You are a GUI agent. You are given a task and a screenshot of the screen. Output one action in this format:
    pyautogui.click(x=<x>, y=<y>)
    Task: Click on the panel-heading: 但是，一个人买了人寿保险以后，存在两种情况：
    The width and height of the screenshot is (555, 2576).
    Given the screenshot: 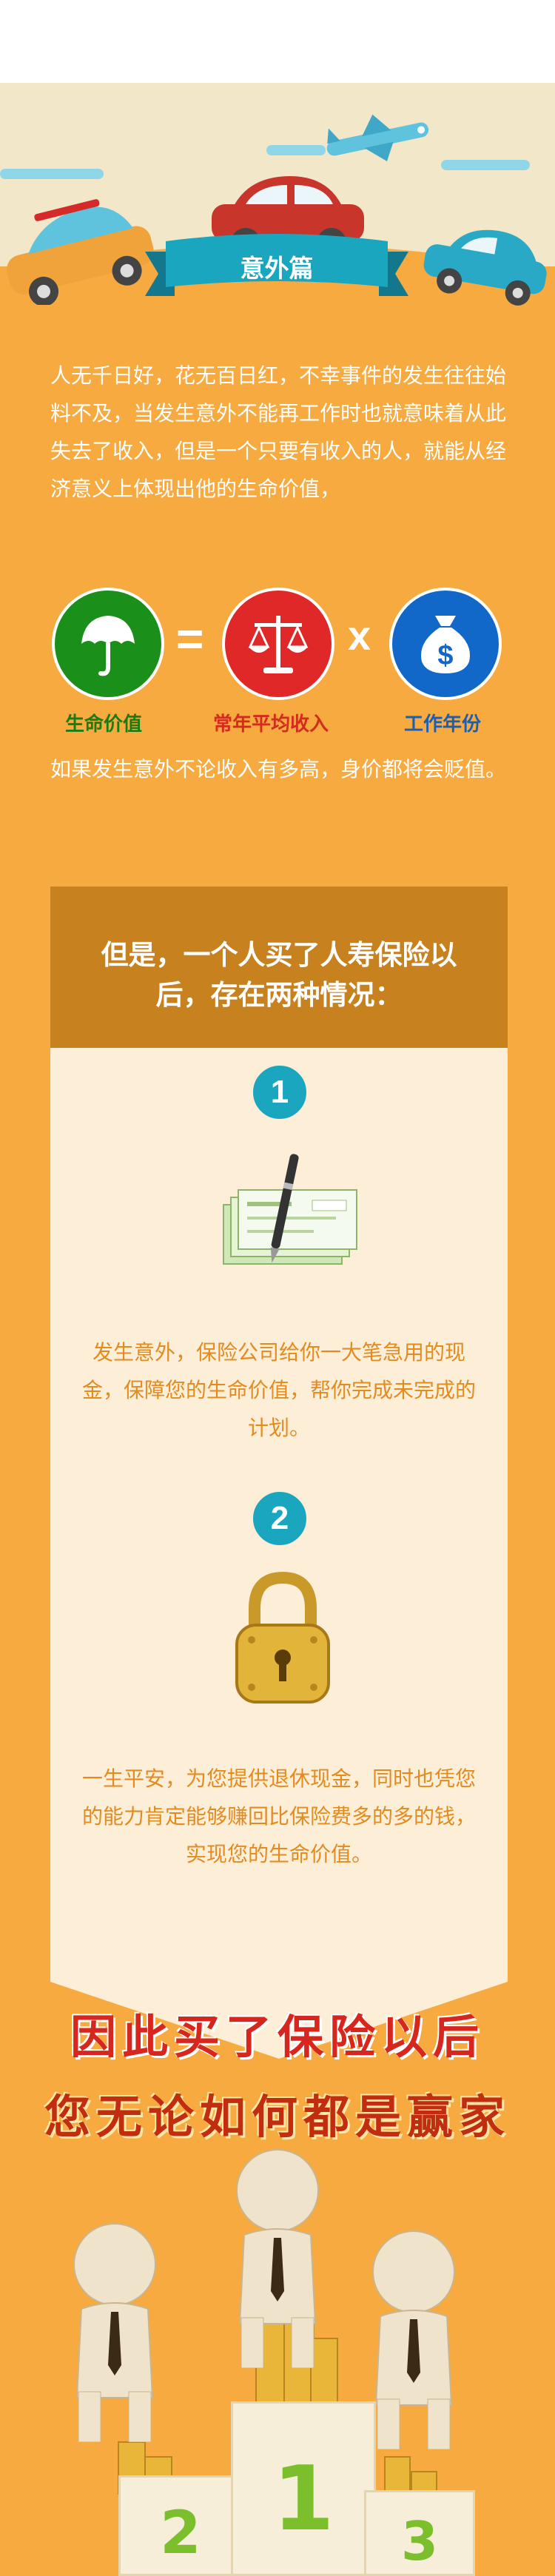 What is the action you would take?
    pyautogui.click(x=279, y=975)
    